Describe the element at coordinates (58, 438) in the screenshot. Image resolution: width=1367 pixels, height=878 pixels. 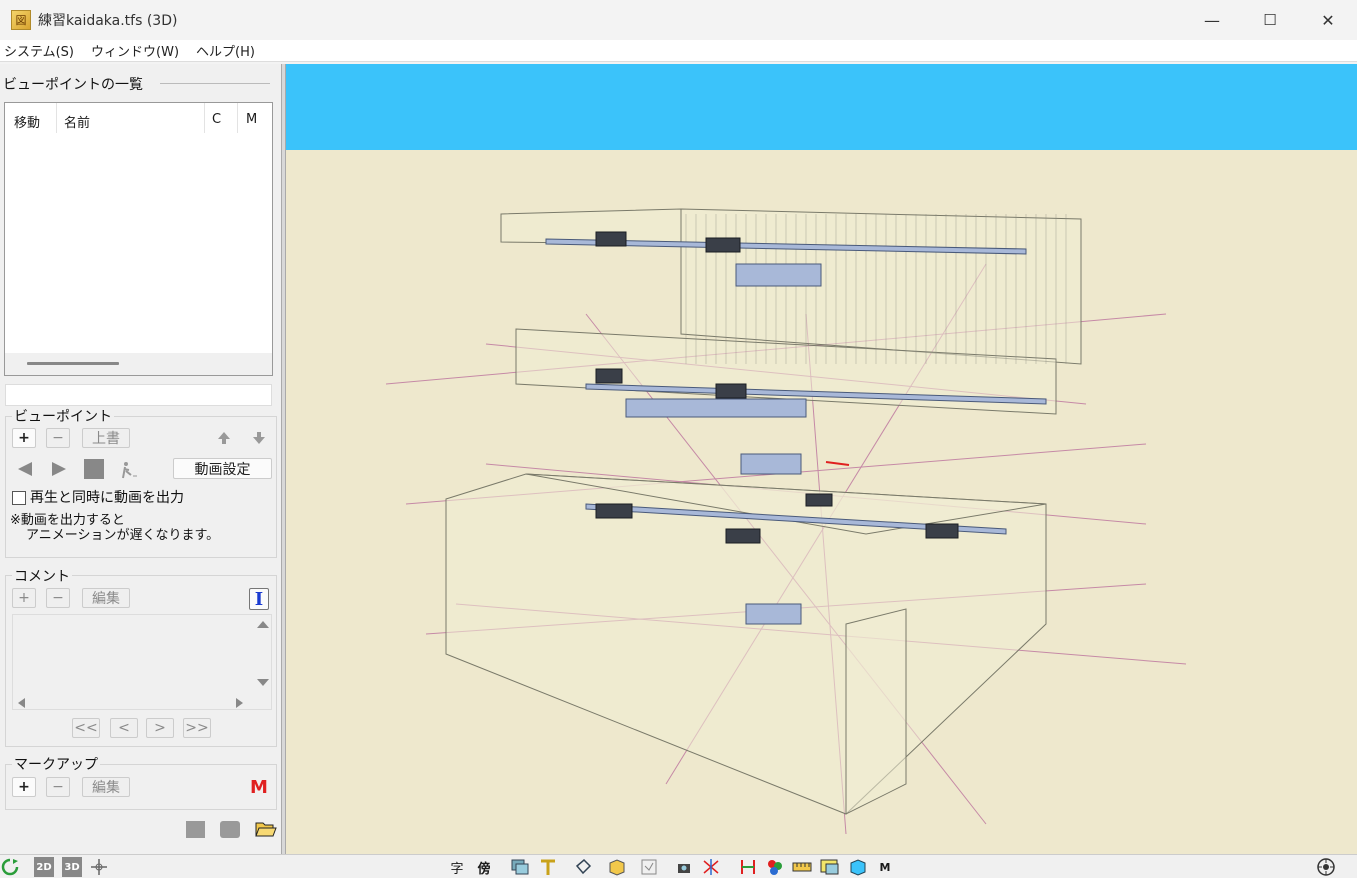
I see `remove-viewpoint-button: −` at that location.